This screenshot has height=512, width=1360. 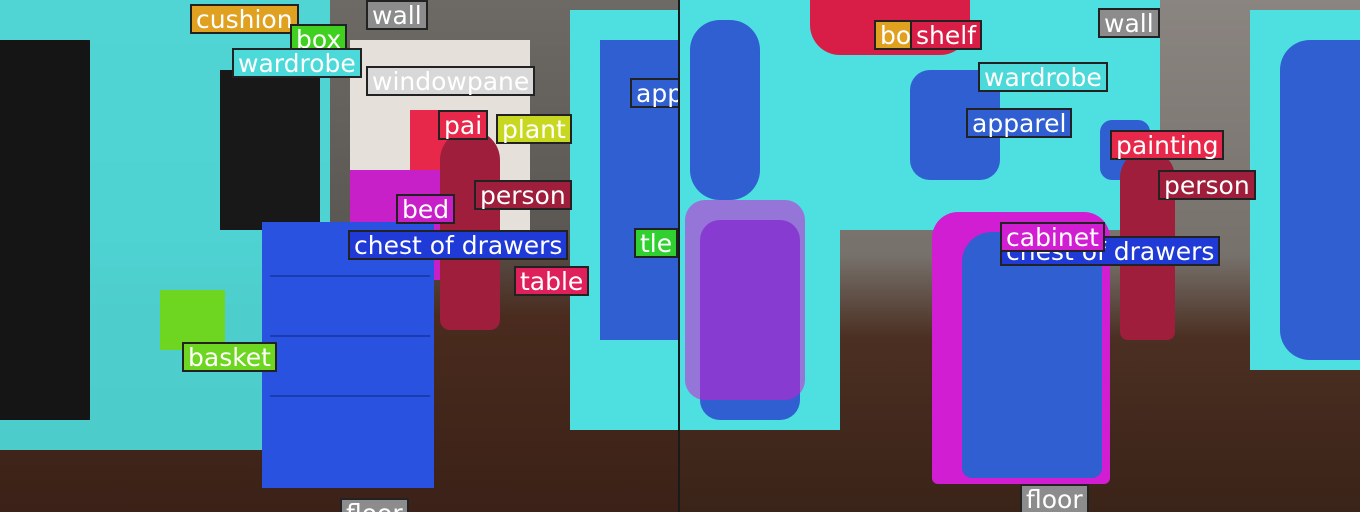 What do you see at coordinates (1052, 237) in the screenshot?
I see `label-cabinet: cabinet` at bounding box center [1052, 237].